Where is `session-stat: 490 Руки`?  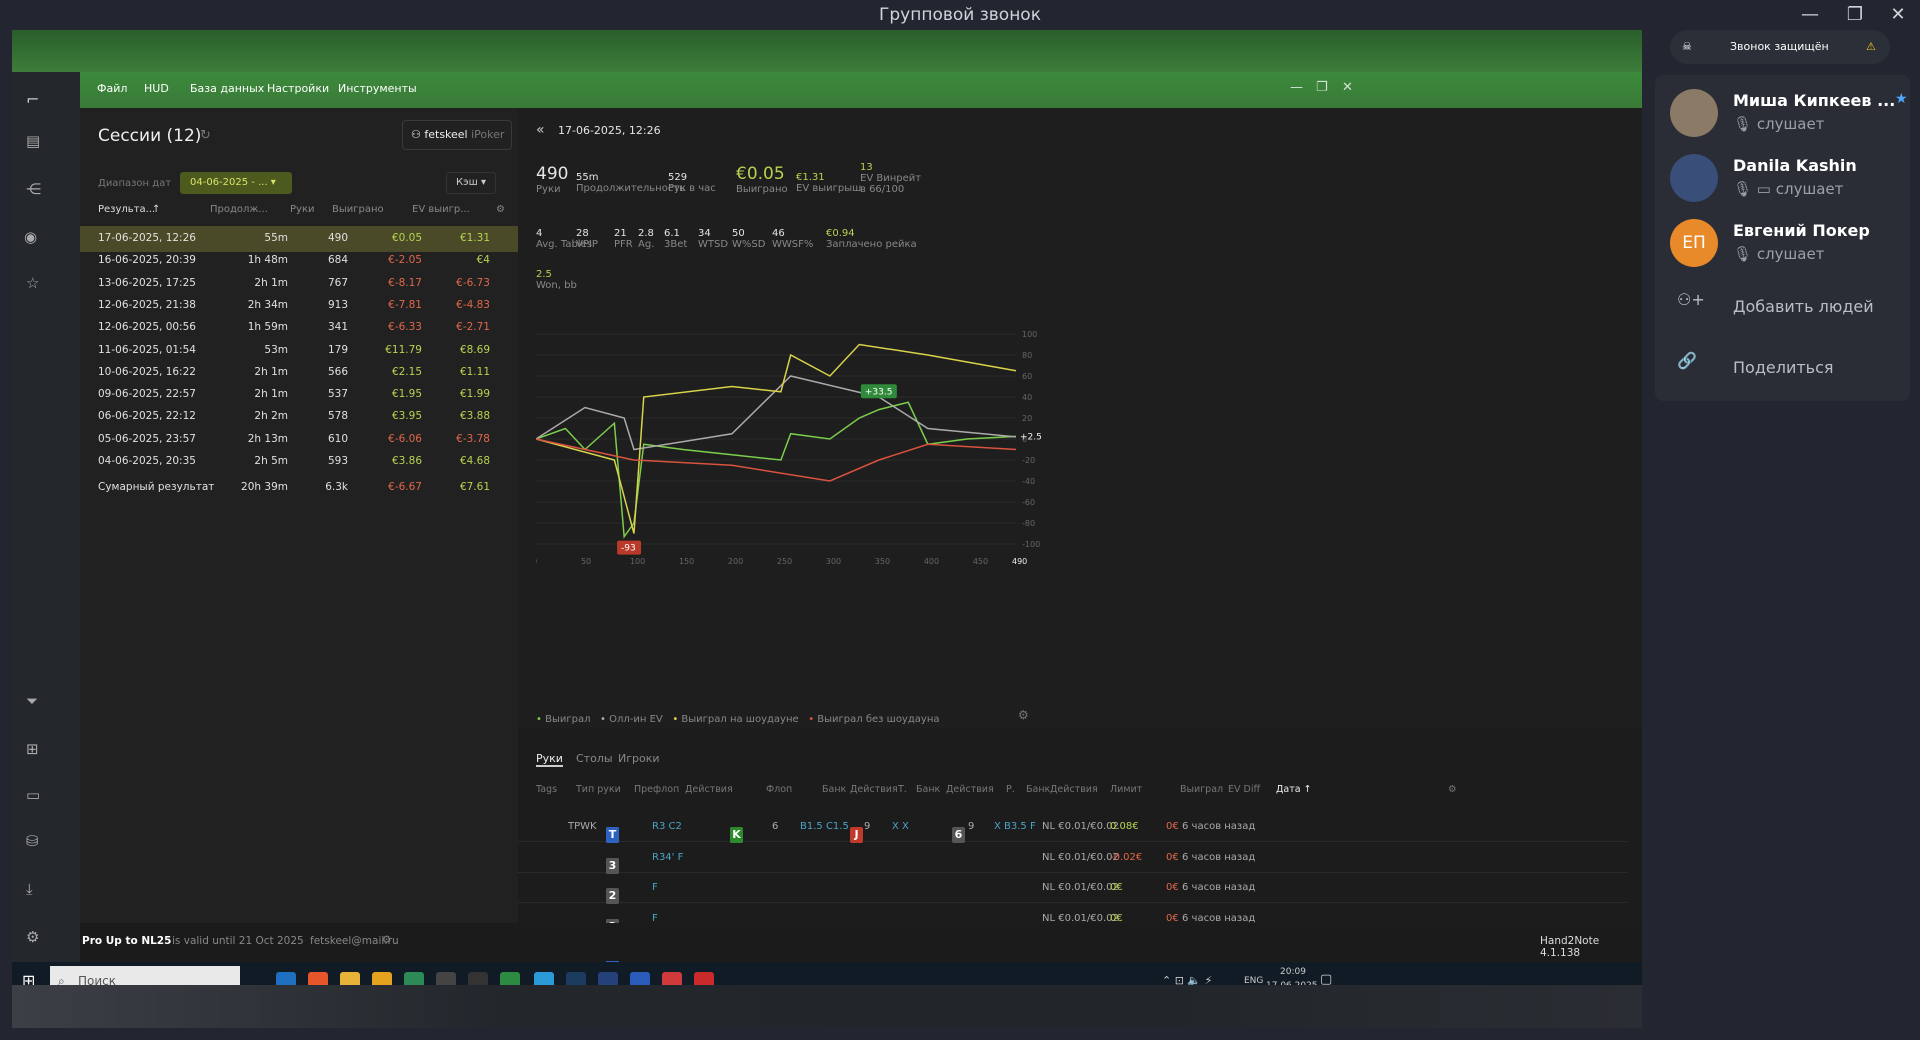 session-stat: 490 Руки is located at coordinates (552, 179).